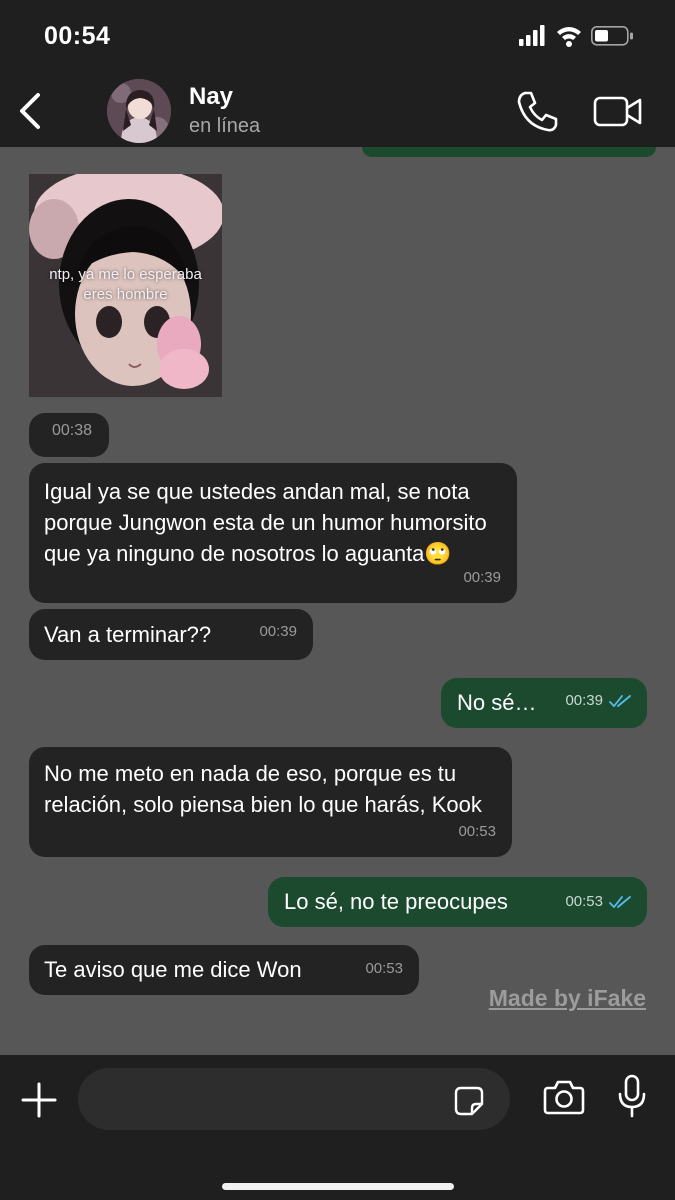 This screenshot has height=1200, width=675. I want to click on camera-icon, so click(564, 1097).